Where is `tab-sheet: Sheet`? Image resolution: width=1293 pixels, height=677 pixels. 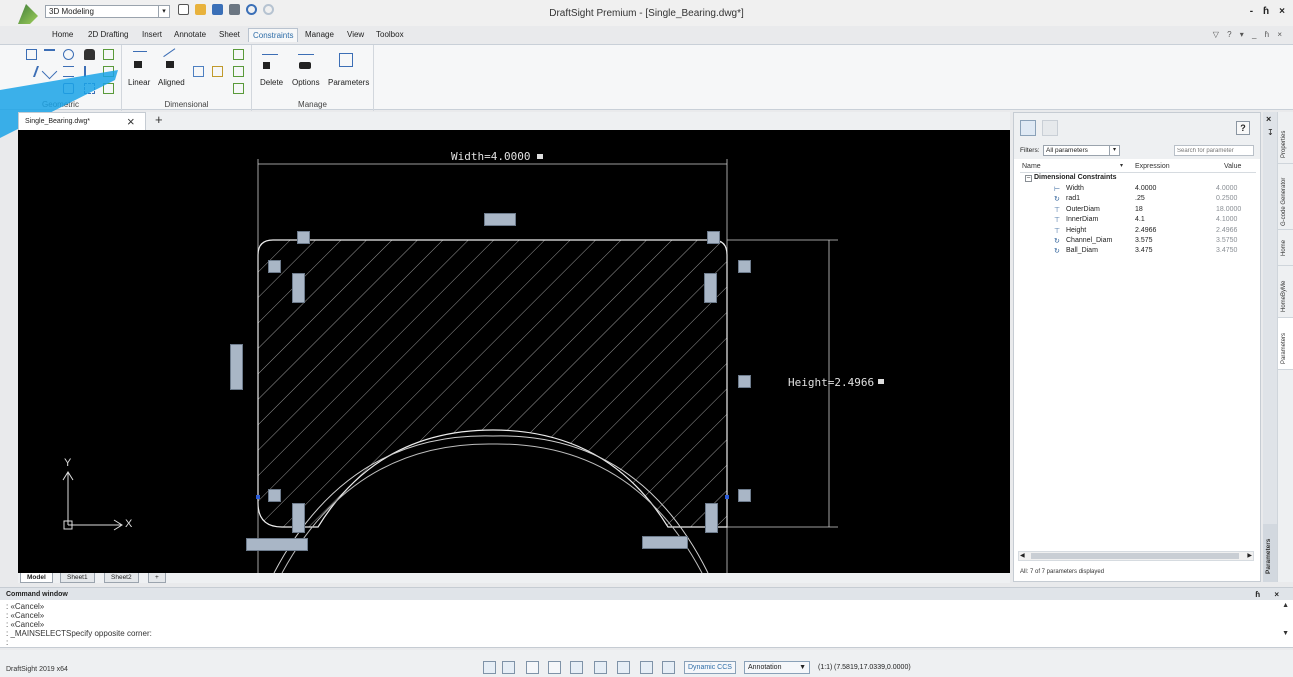
tab-sheet: Sheet is located at coordinates (229, 34).